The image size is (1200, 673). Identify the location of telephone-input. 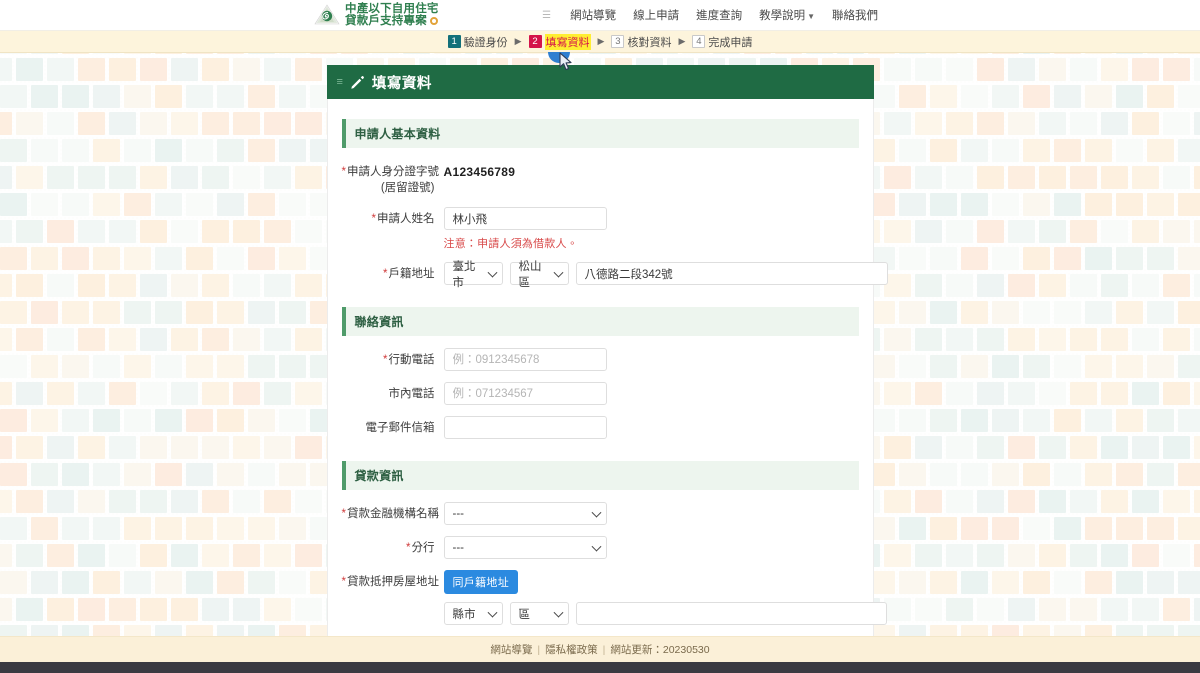
(525, 394).